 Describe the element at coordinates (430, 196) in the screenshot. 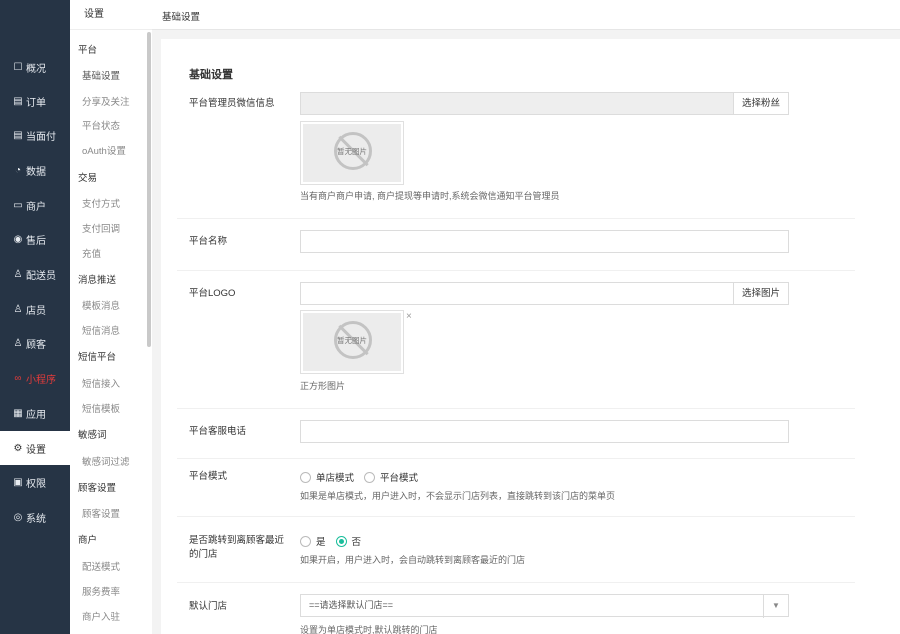

I see `admin-wechat-help: 当有商户商户申请, 商户提现等申请时,系统会微信通知平台管理员` at that location.